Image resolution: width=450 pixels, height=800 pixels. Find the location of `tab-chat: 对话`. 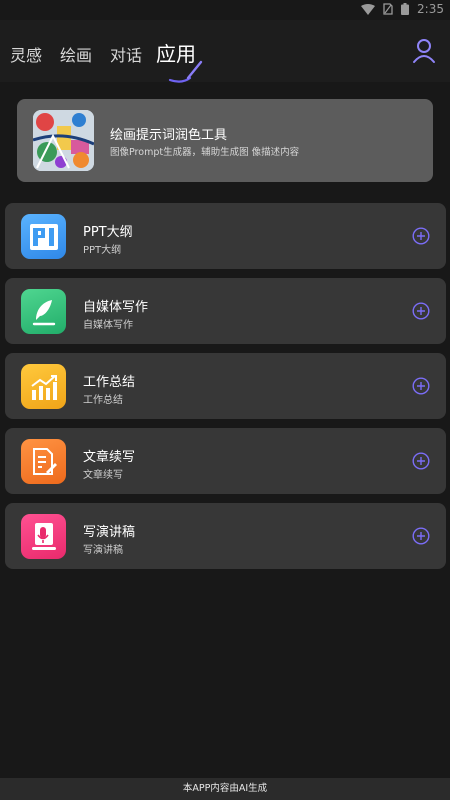

tab-chat: 对话 is located at coordinates (126, 54).